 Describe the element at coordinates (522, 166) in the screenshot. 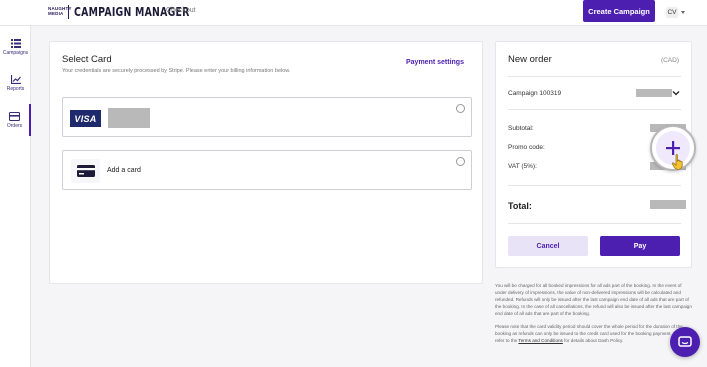

I see `vat-label: VAT (5%):` at that location.